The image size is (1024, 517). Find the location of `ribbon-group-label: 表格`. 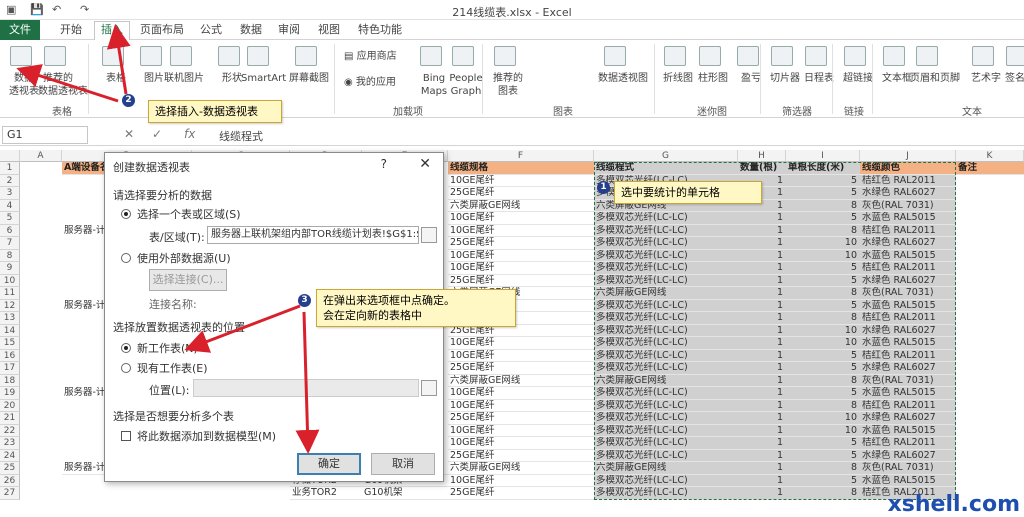

ribbon-group-label: 表格 is located at coordinates (62, 112).